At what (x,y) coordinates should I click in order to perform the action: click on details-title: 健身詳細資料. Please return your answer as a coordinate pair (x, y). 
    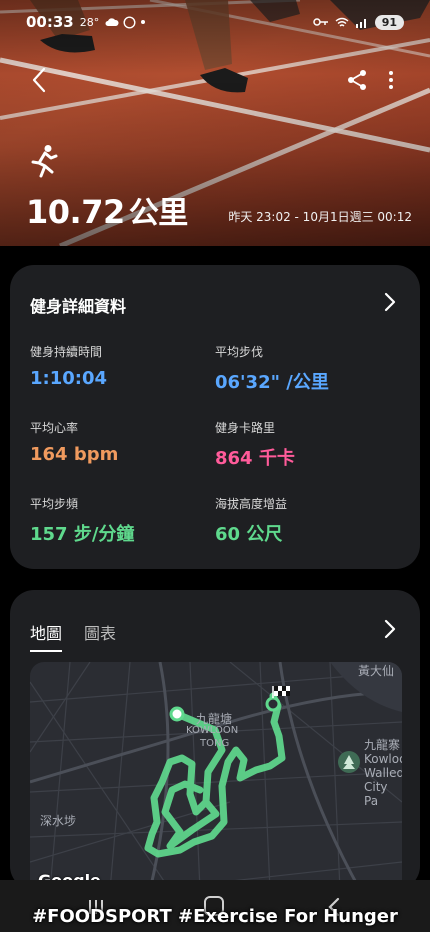
    Looking at the image, I should click on (78, 306).